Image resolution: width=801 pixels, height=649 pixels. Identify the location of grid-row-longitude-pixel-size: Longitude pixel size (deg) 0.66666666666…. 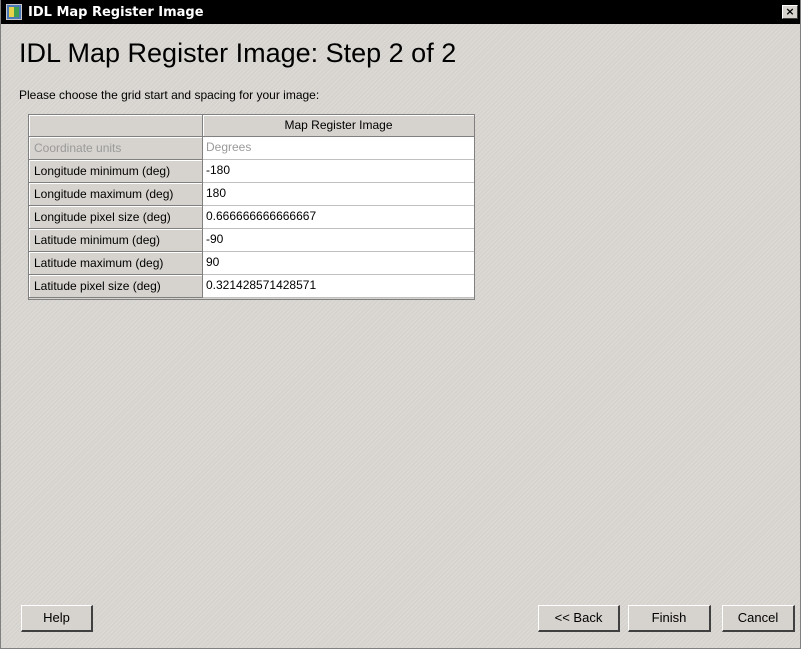
(251, 217).